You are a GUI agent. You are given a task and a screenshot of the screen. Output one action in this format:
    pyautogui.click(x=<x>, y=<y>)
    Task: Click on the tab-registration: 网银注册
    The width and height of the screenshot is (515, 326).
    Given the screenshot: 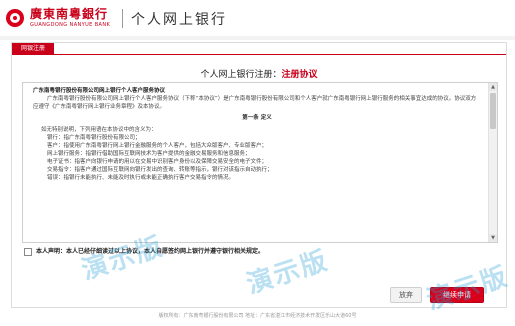 What is the action you would take?
    pyautogui.click(x=33, y=48)
    